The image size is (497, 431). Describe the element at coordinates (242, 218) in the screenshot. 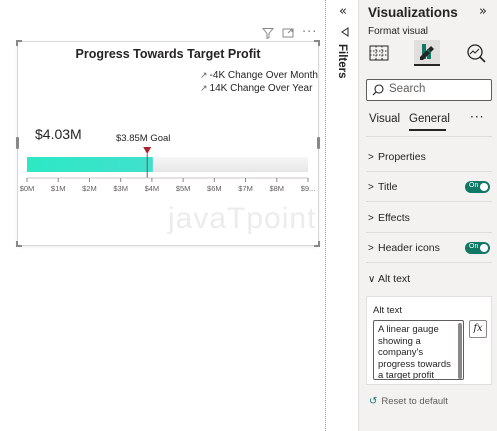

I see `watermark: javaTpoint` at that location.